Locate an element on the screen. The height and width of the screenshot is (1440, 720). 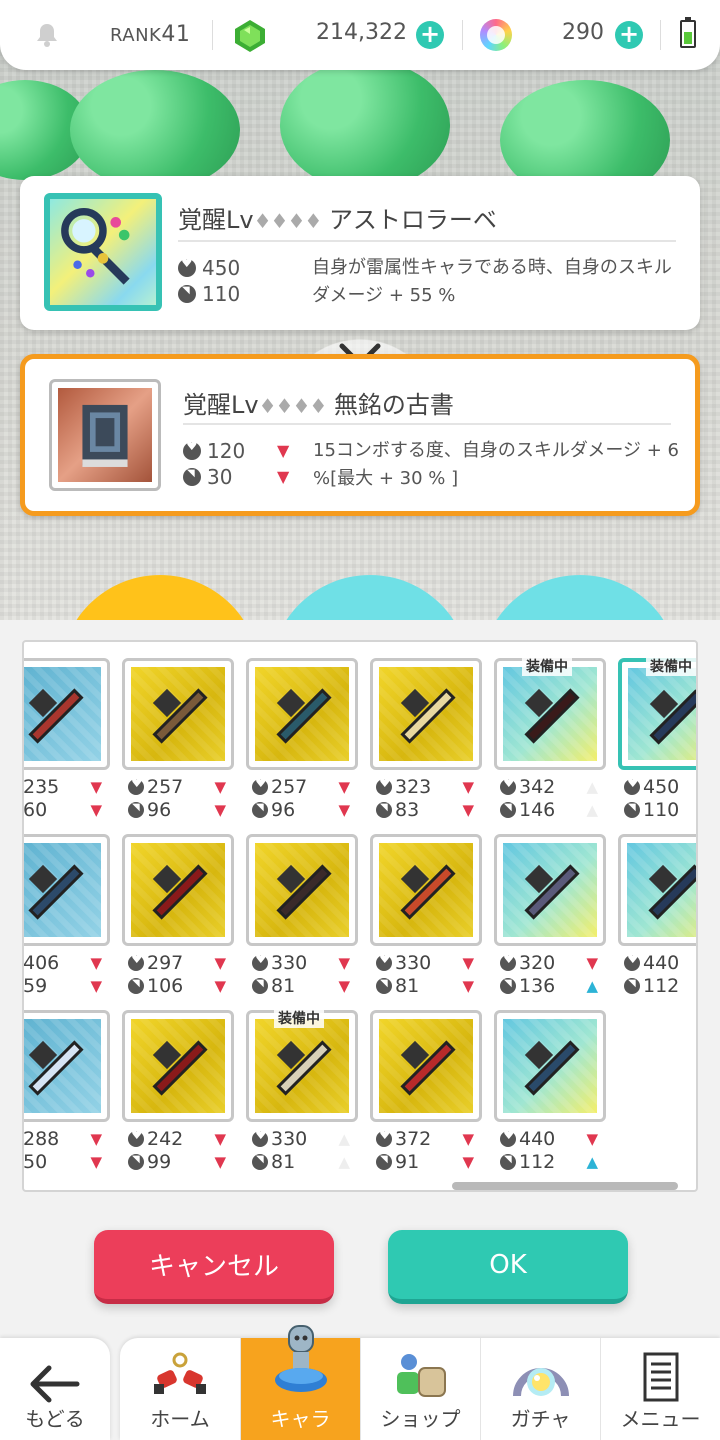
hp-stat: 406 is located at coordinates (41, 963).